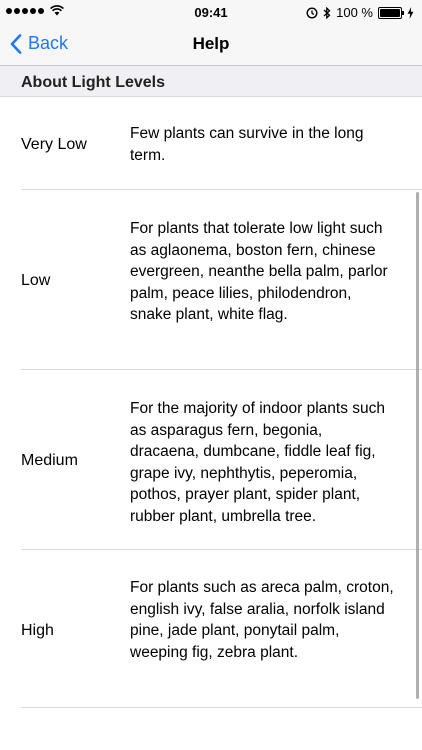 The width and height of the screenshot is (422, 750). I want to click on charging-icon, so click(410, 12).